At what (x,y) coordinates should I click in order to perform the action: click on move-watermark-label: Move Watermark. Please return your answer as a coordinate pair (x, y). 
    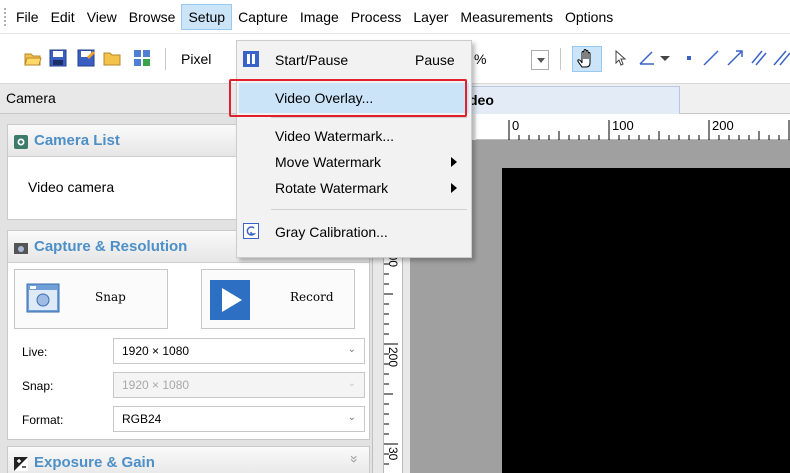
    Looking at the image, I should click on (328, 162).